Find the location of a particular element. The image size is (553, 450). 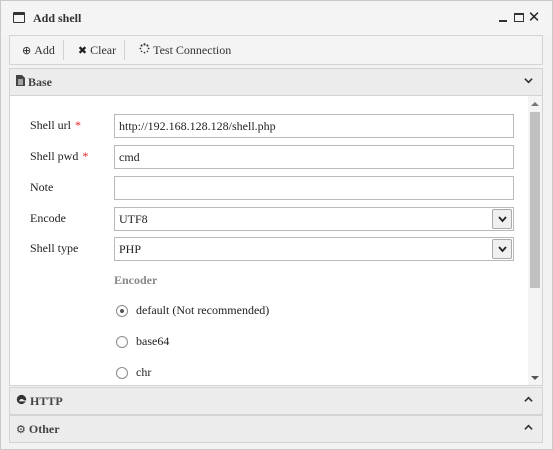

window-icon is located at coordinates (19, 17).